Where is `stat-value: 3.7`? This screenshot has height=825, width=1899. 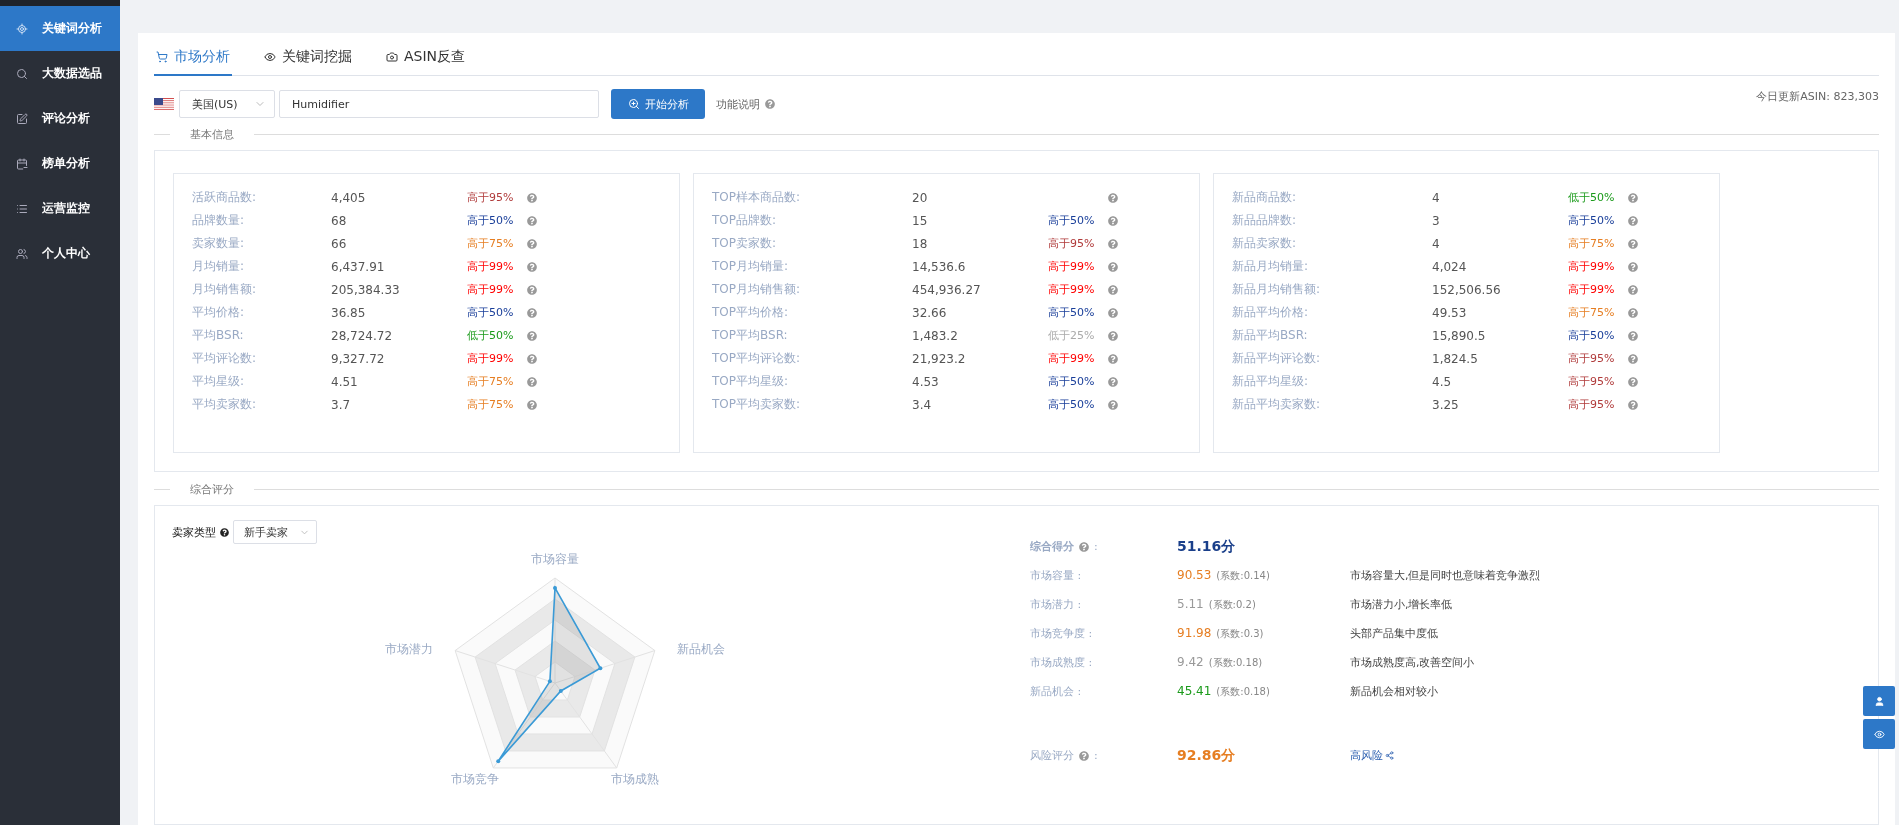
stat-value: 3.7 is located at coordinates (341, 404).